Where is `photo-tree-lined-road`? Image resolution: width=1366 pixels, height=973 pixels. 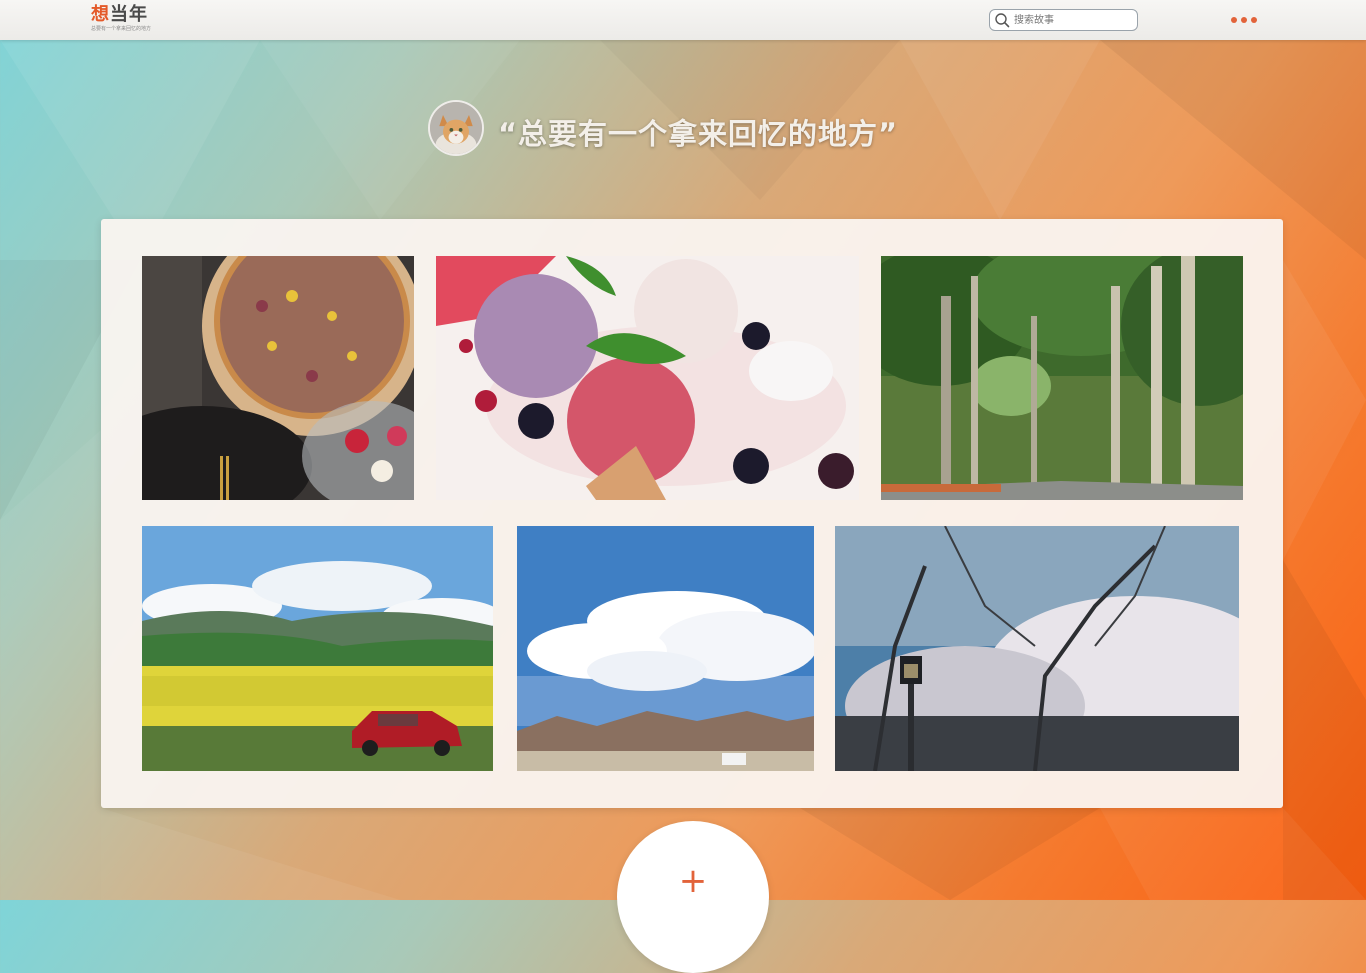
photo-tree-lined-road is located at coordinates (1062, 378).